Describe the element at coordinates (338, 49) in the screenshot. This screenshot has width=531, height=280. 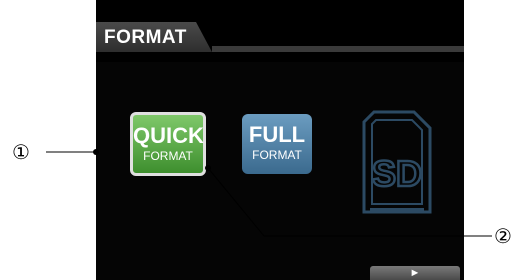
I see `header-divider` at that location.